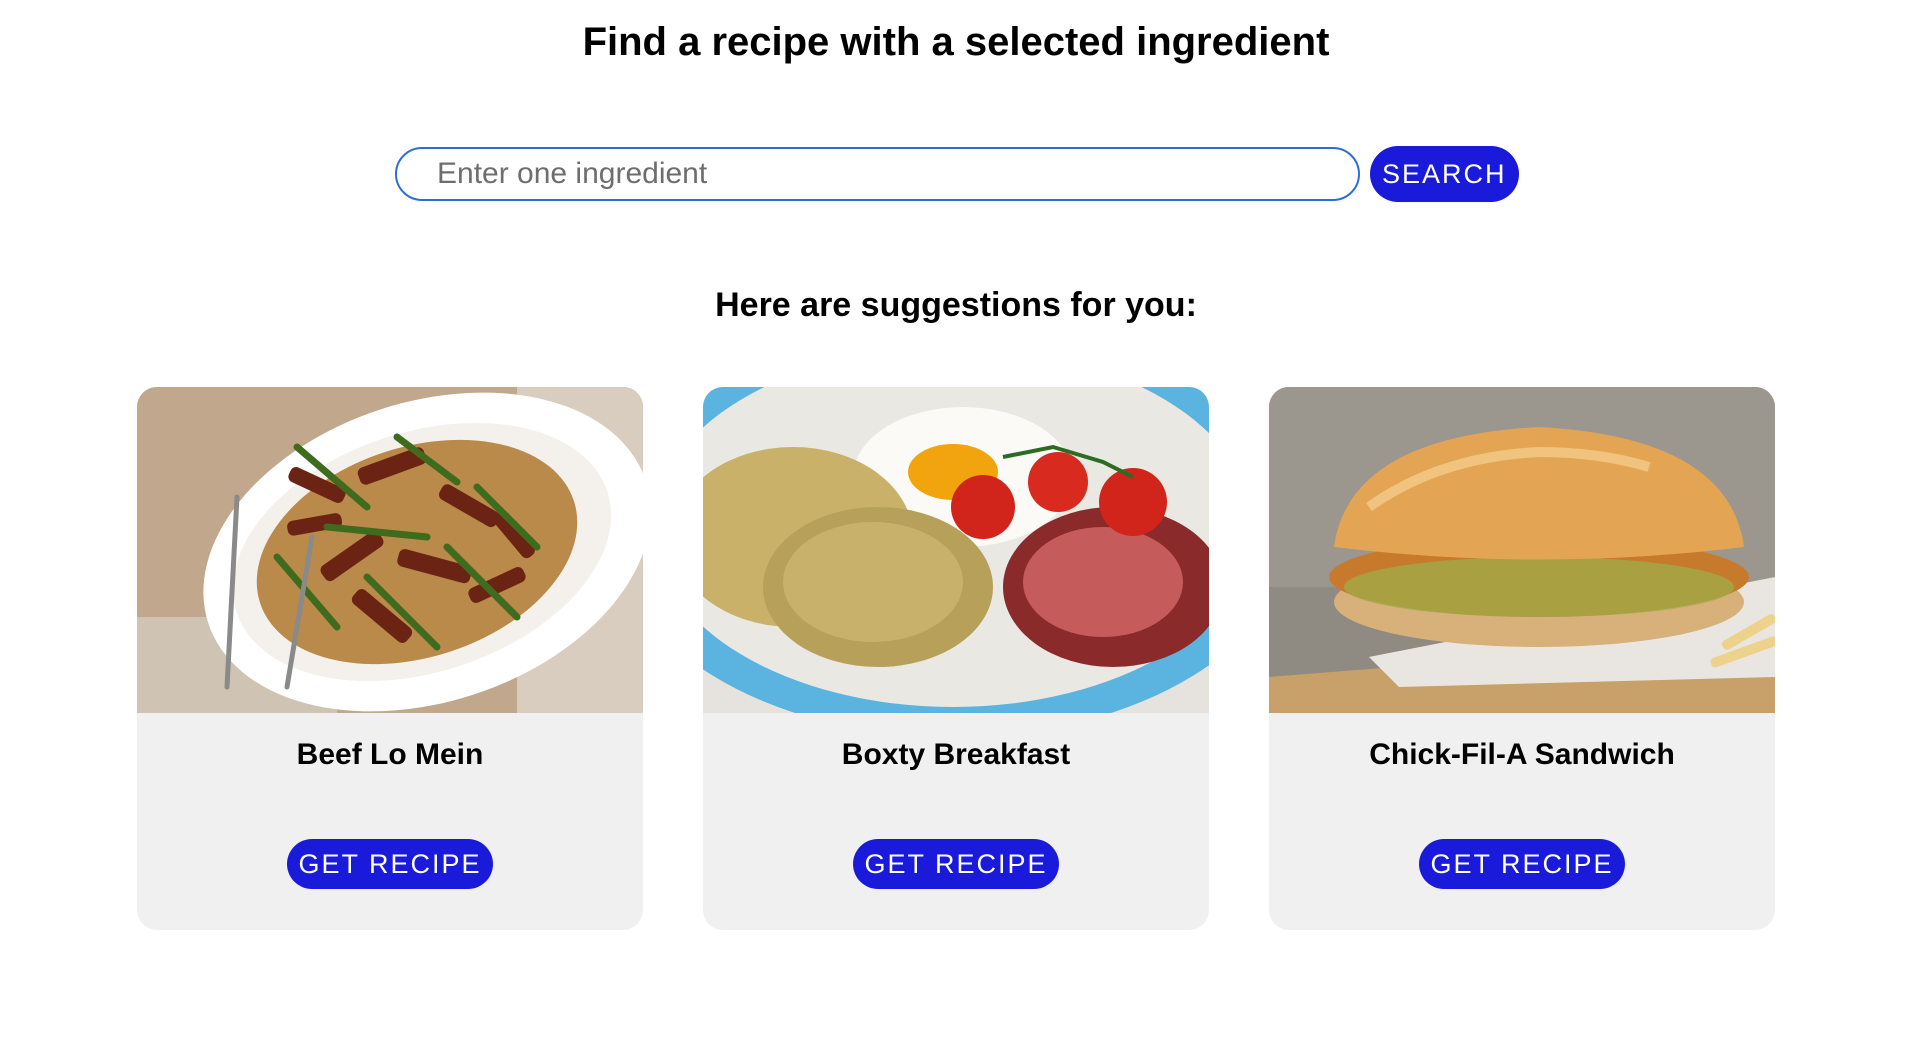  What do you see at coordinates (956, 550) in the screenshot?
I see `boxty-breakfast-photo` at bounding box center [956, 550].